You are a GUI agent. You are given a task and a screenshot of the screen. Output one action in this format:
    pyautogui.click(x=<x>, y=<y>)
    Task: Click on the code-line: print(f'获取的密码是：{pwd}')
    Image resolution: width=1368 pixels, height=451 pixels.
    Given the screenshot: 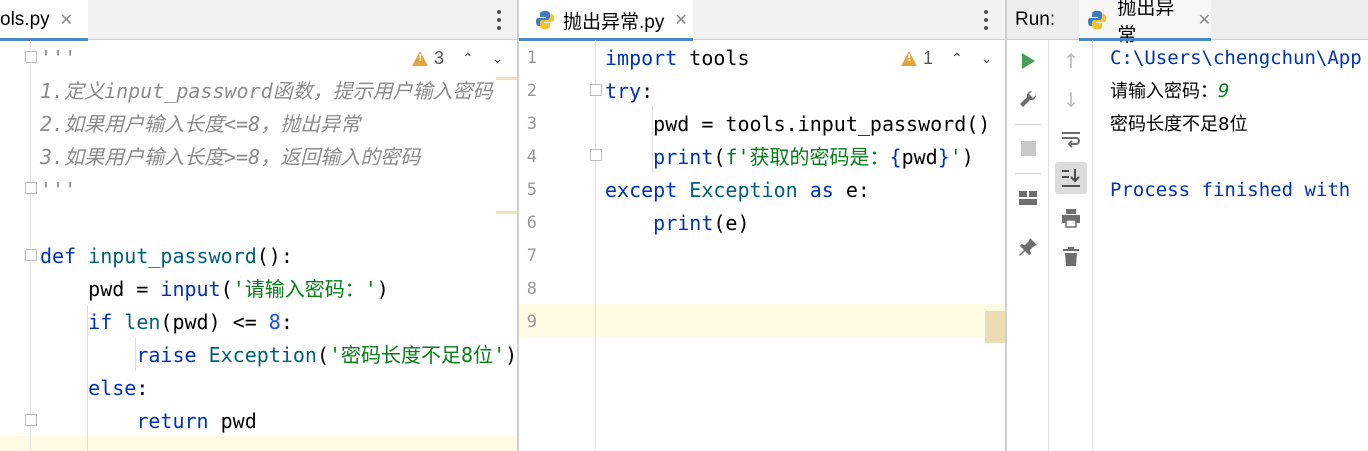 What is the action you would take?
    pyautogui.click(x=805, y=157)
    